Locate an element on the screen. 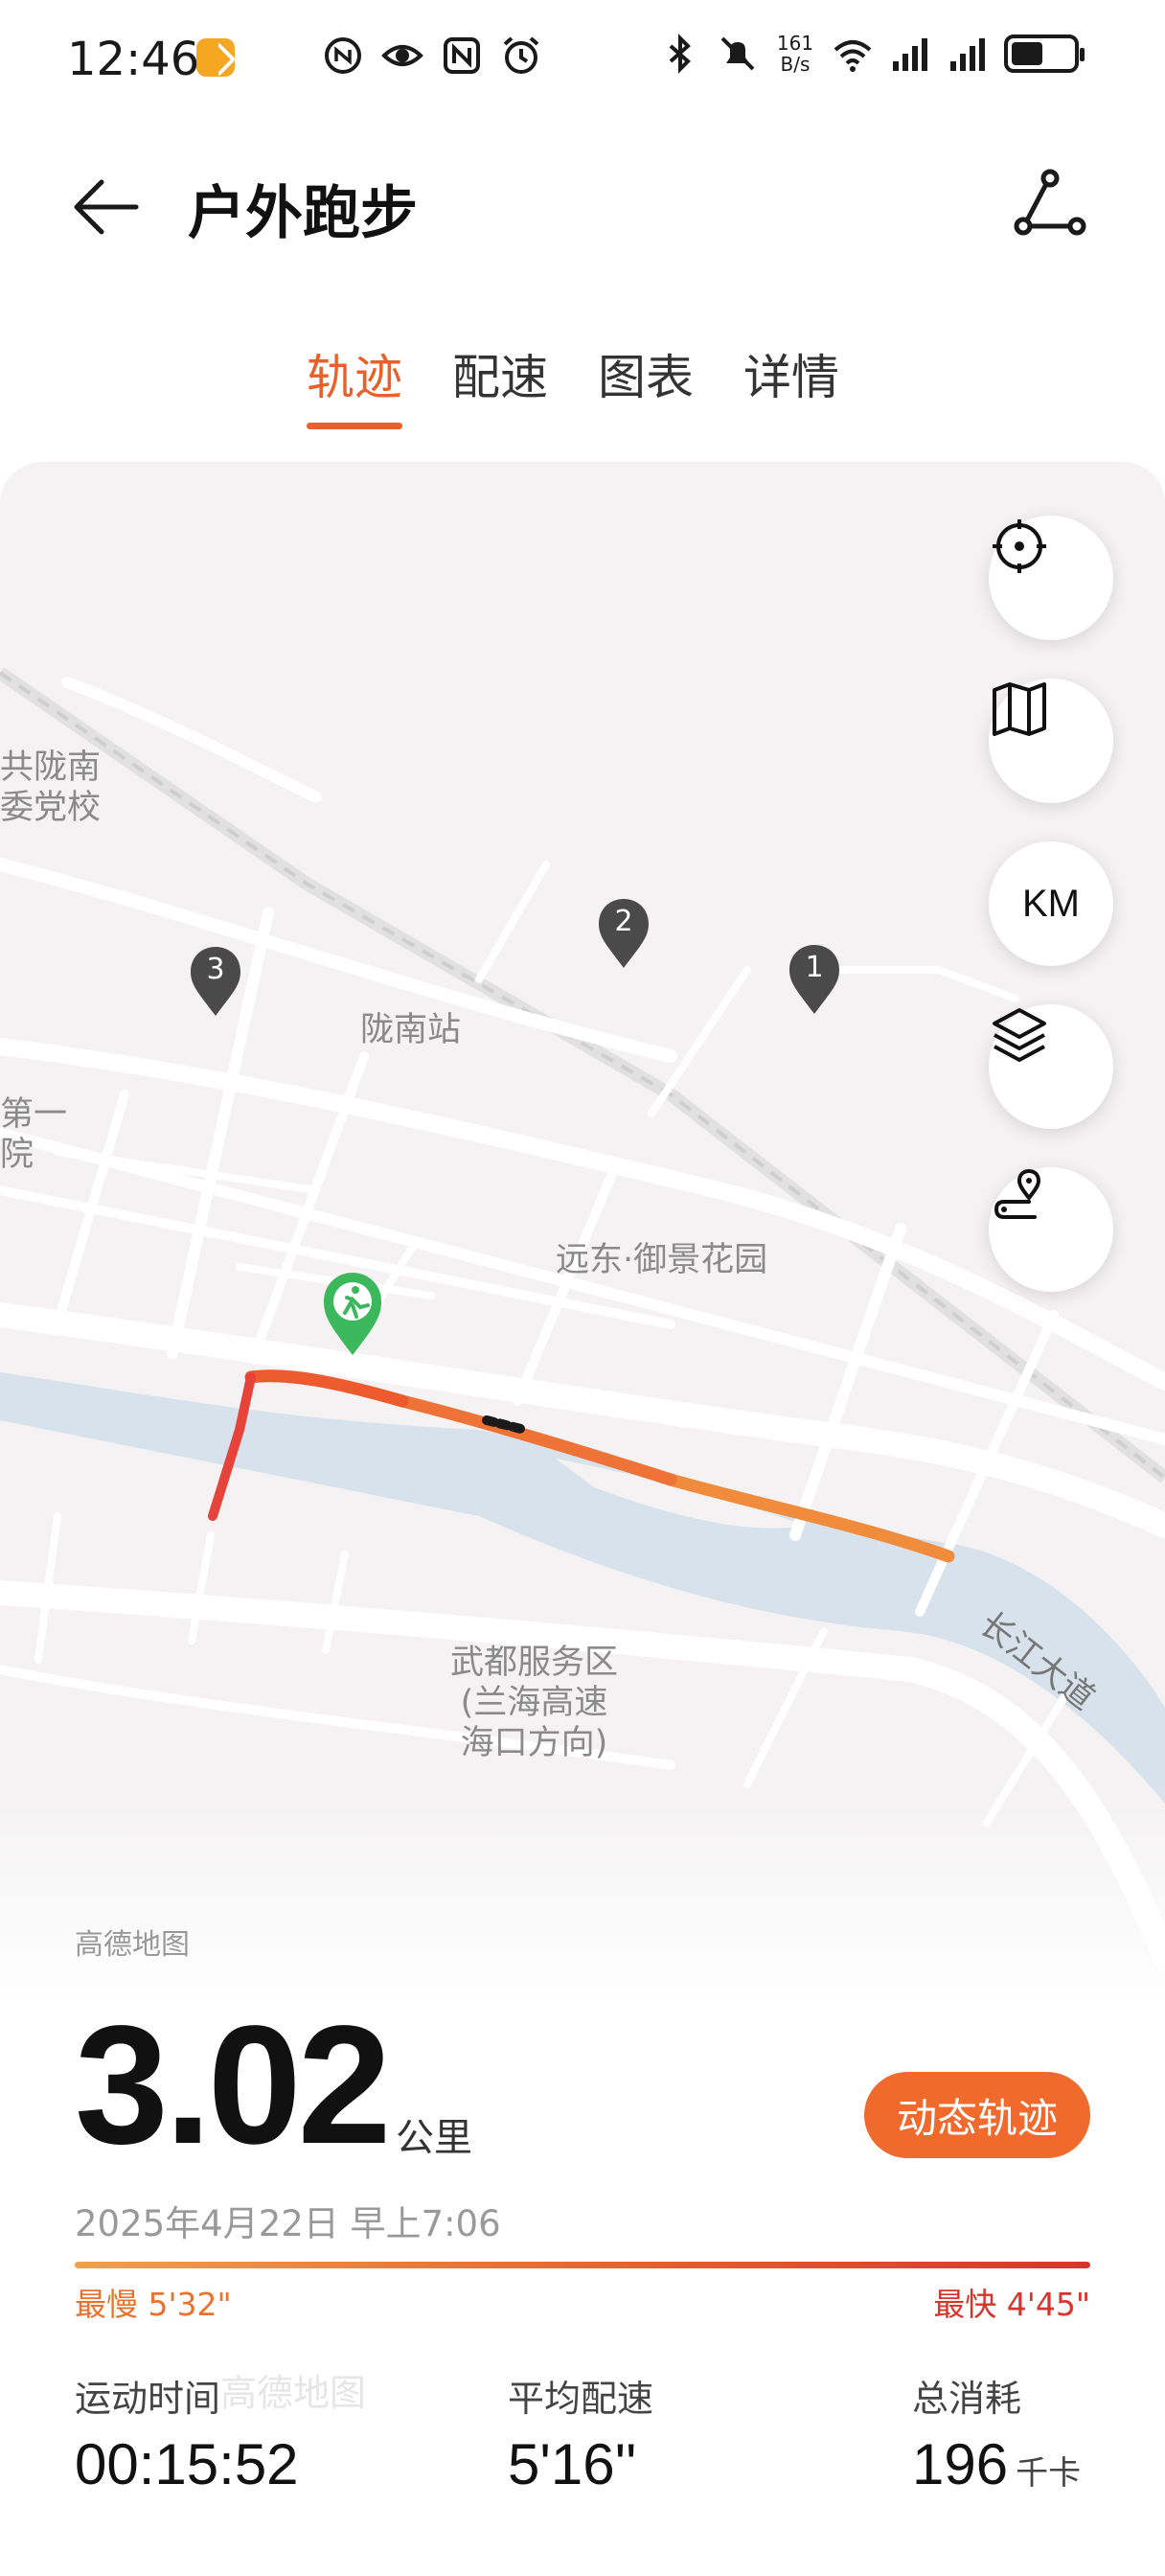 The image size is (1165, 2576). map-fade is located at coordinates (582, 1897).